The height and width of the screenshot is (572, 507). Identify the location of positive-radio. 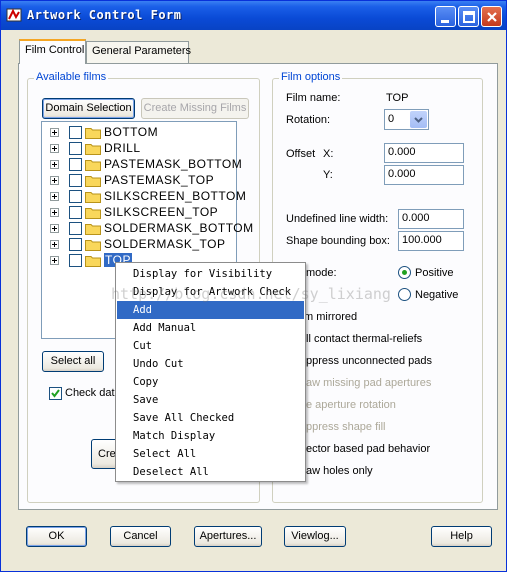
(404, 272).